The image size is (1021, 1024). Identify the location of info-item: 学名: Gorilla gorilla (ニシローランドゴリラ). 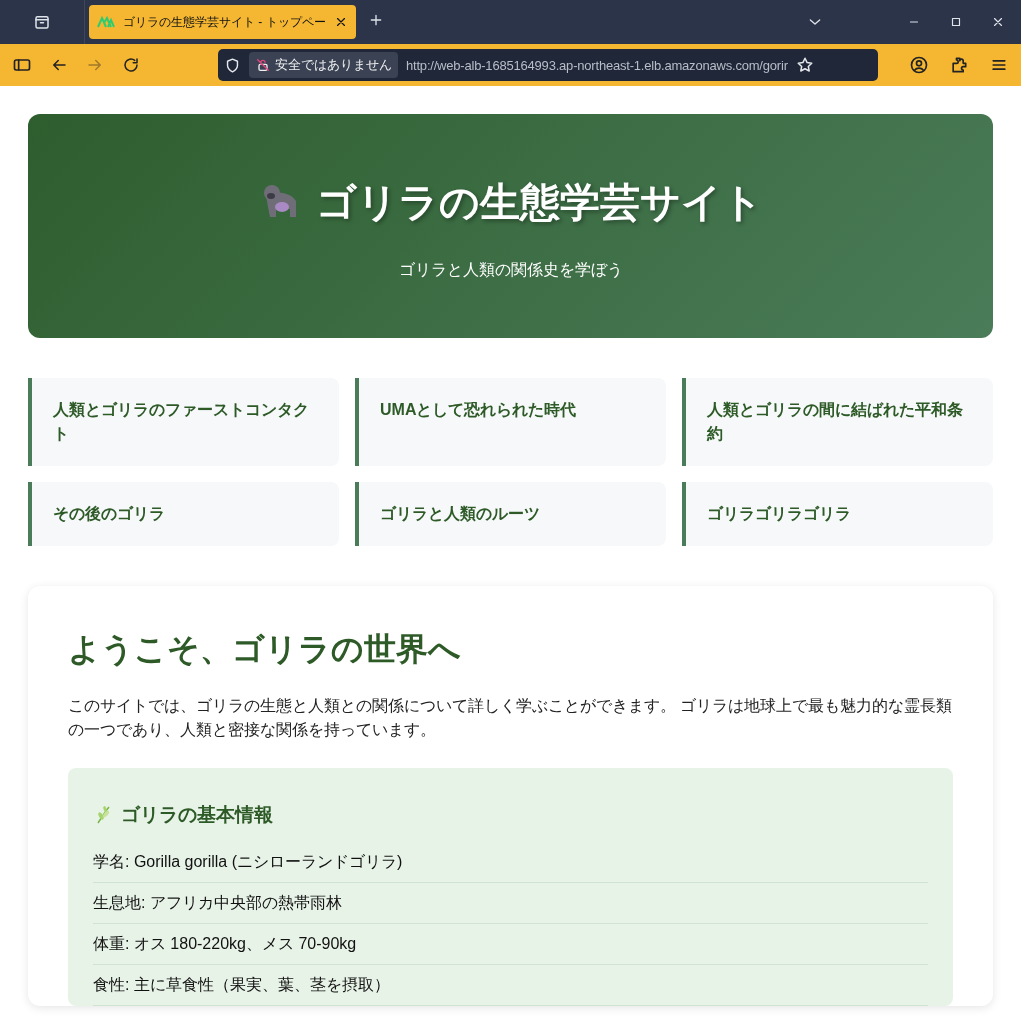
(510, 862).